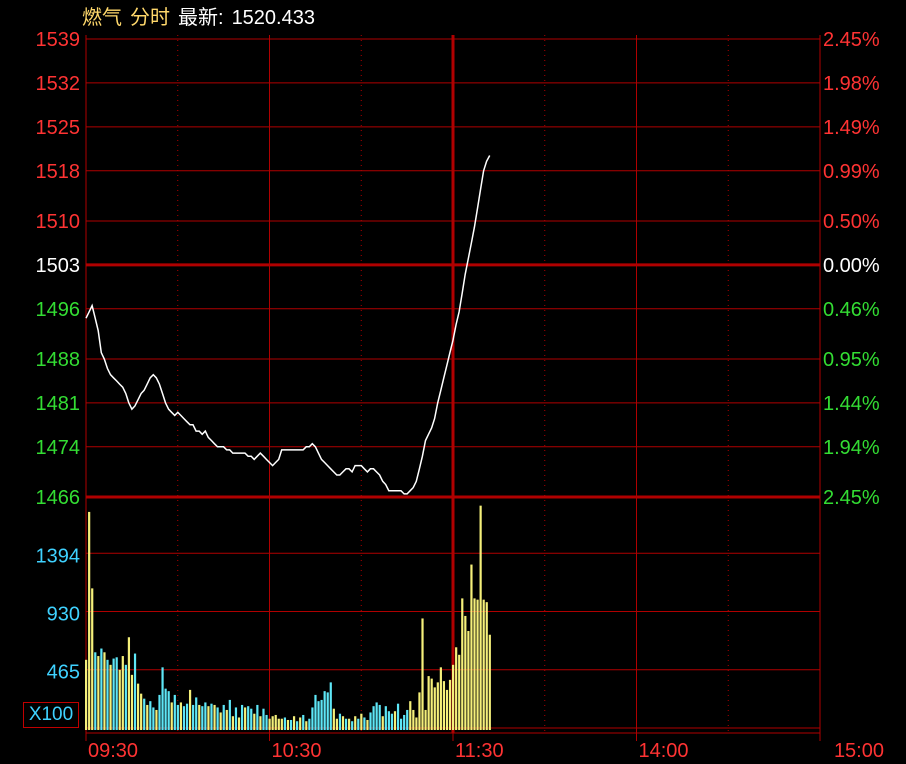 Image resolution: width=906 pixels, height=764 pixels. What do you see at coordinates (58, 40) in the screenshot?
I see `price-tick-label: 1539` at bounding box center [58, 40].